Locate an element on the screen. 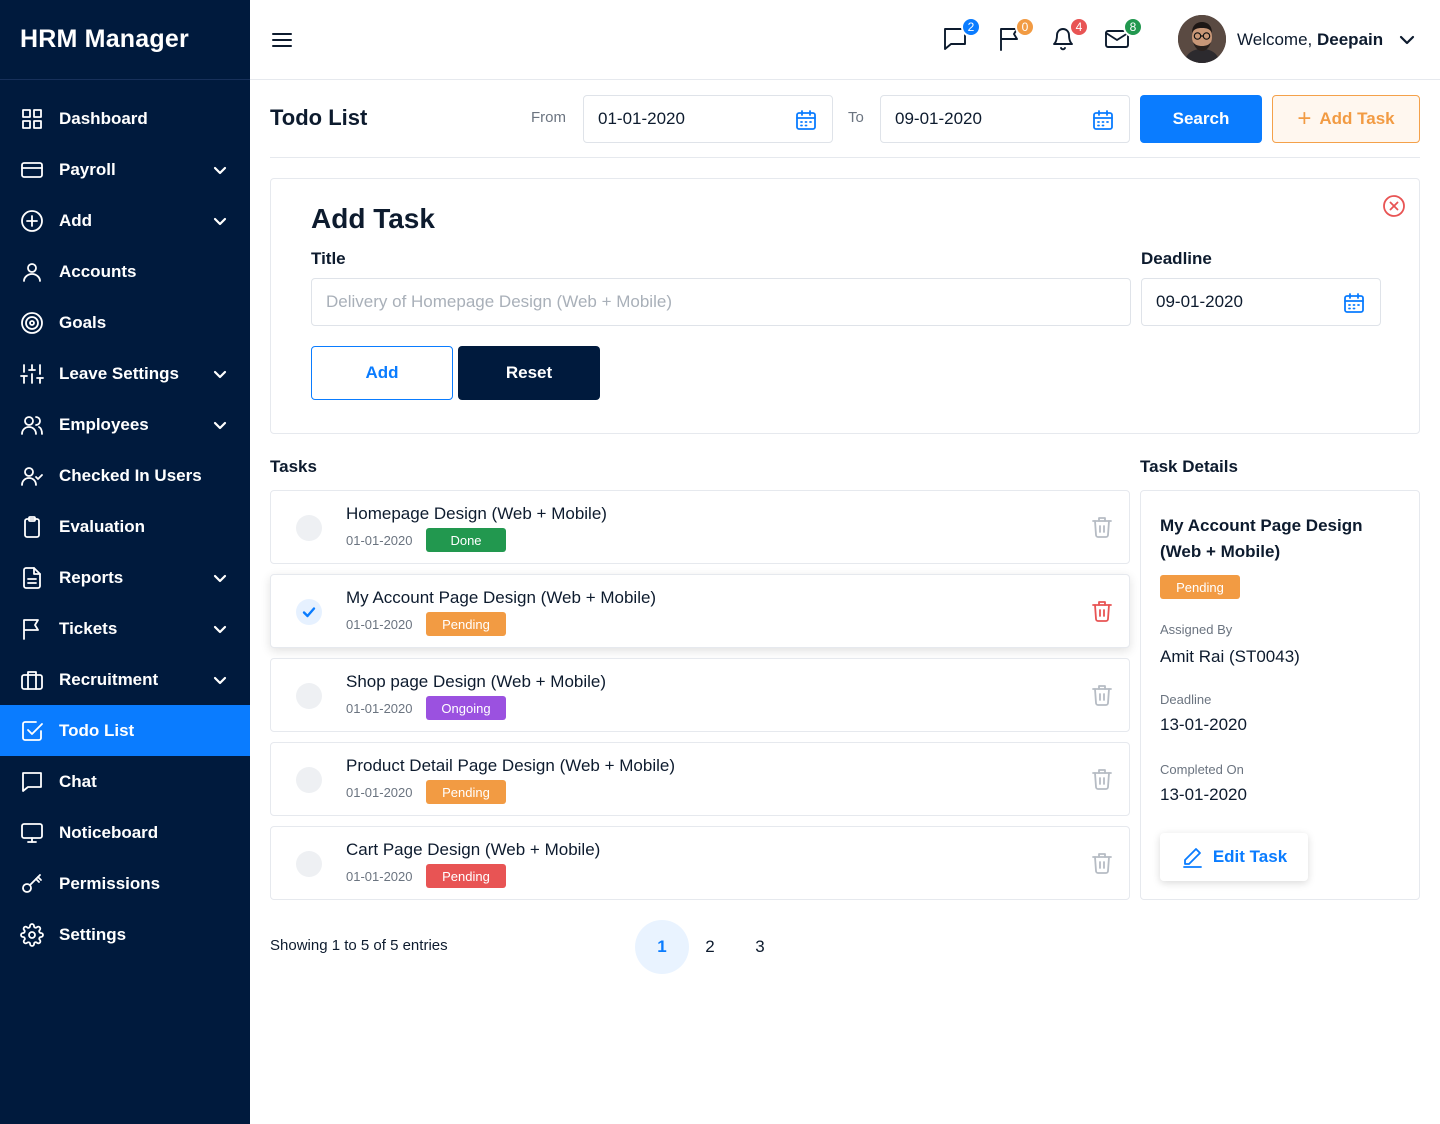 Image resolution: width=1440 pixels, height=1124 pixels. brand-logo: HRM Manager is located at coordinates (125, 40).